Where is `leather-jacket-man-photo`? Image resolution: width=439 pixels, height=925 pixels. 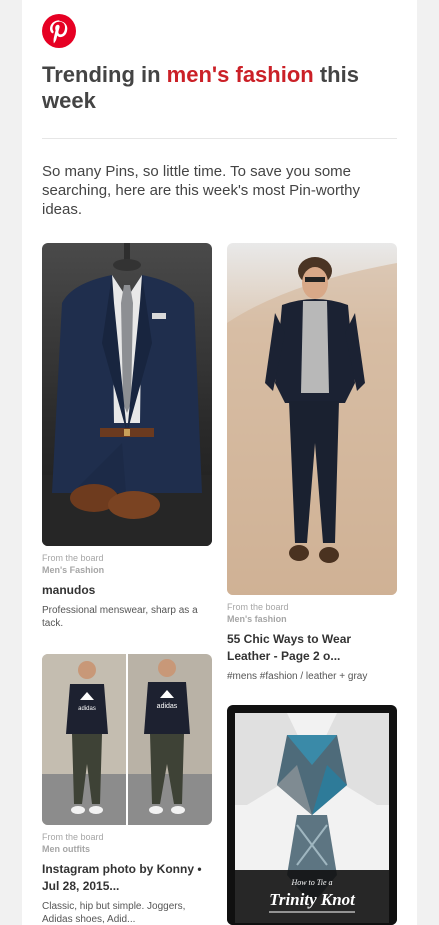
leather-jacket-man-photo is located at coordinates (312, 419).